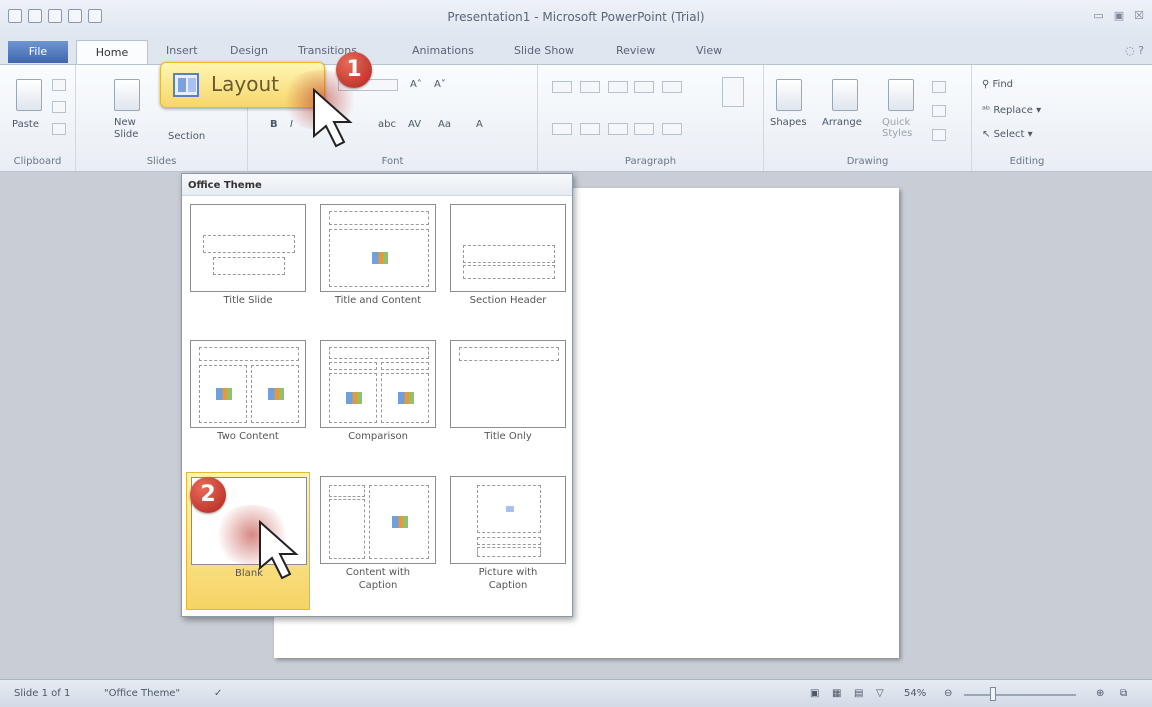  I want to click on replace-button: ᵃᵇ Replace ▾, so click(1011, 110).